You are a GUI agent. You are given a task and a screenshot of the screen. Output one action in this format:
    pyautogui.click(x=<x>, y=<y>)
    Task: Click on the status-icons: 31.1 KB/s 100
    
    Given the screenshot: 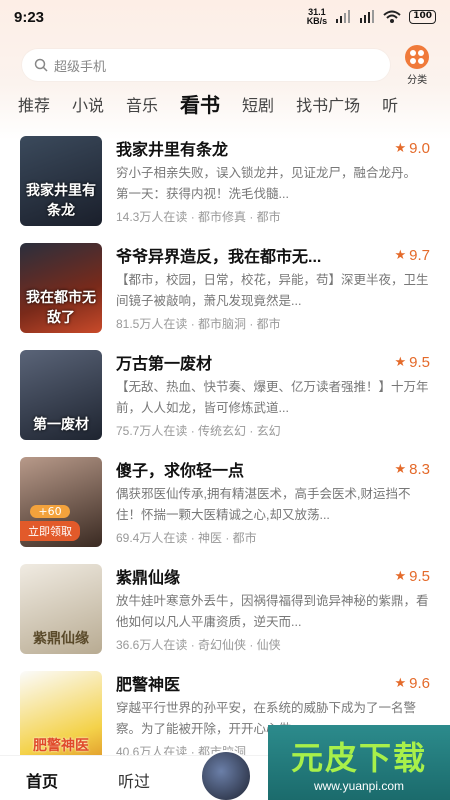 What is the action you would take?
    pyautogui.click(x=371, y=17)
    